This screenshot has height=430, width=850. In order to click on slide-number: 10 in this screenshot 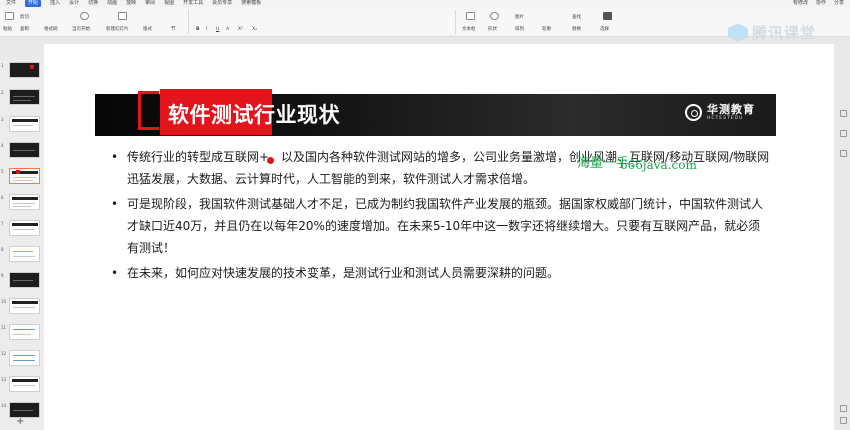, I will do `click(4, 301)`.